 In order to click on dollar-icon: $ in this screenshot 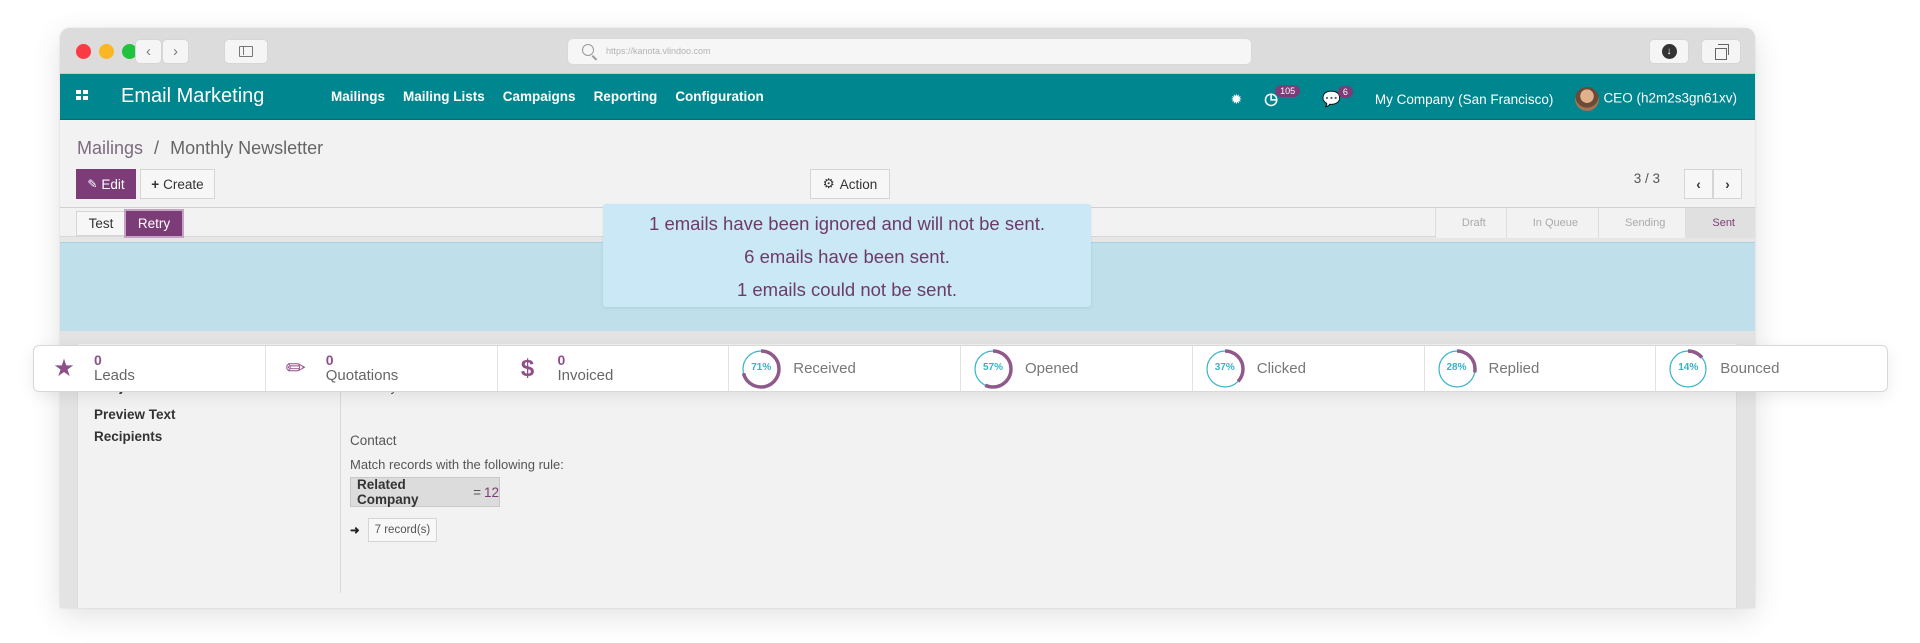, I will do `click(527, 368)`.